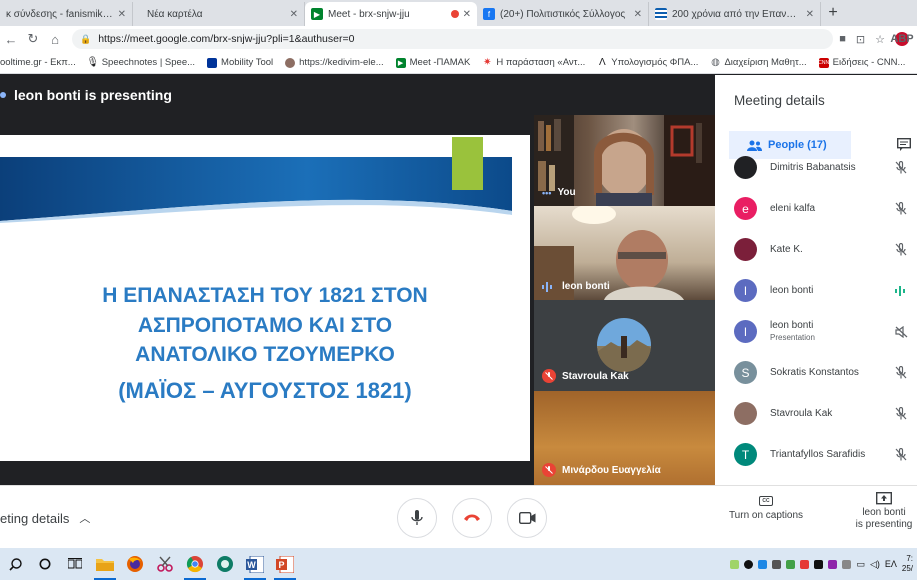 This screenshot has width=917, height=580. What do you see at coordinates (833, 14) in the screenshot?
I see `new-tab-button: +` at bounding box center [833, 14].